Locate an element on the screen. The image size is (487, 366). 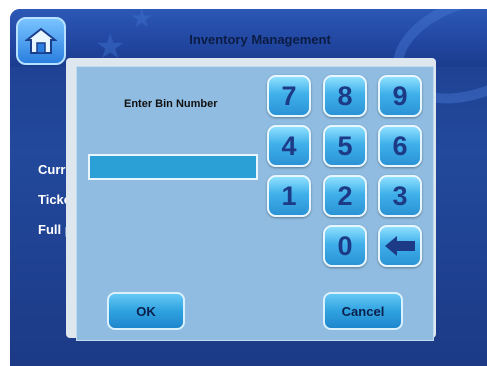
bin-number-input is located at coordinates (173, 167).